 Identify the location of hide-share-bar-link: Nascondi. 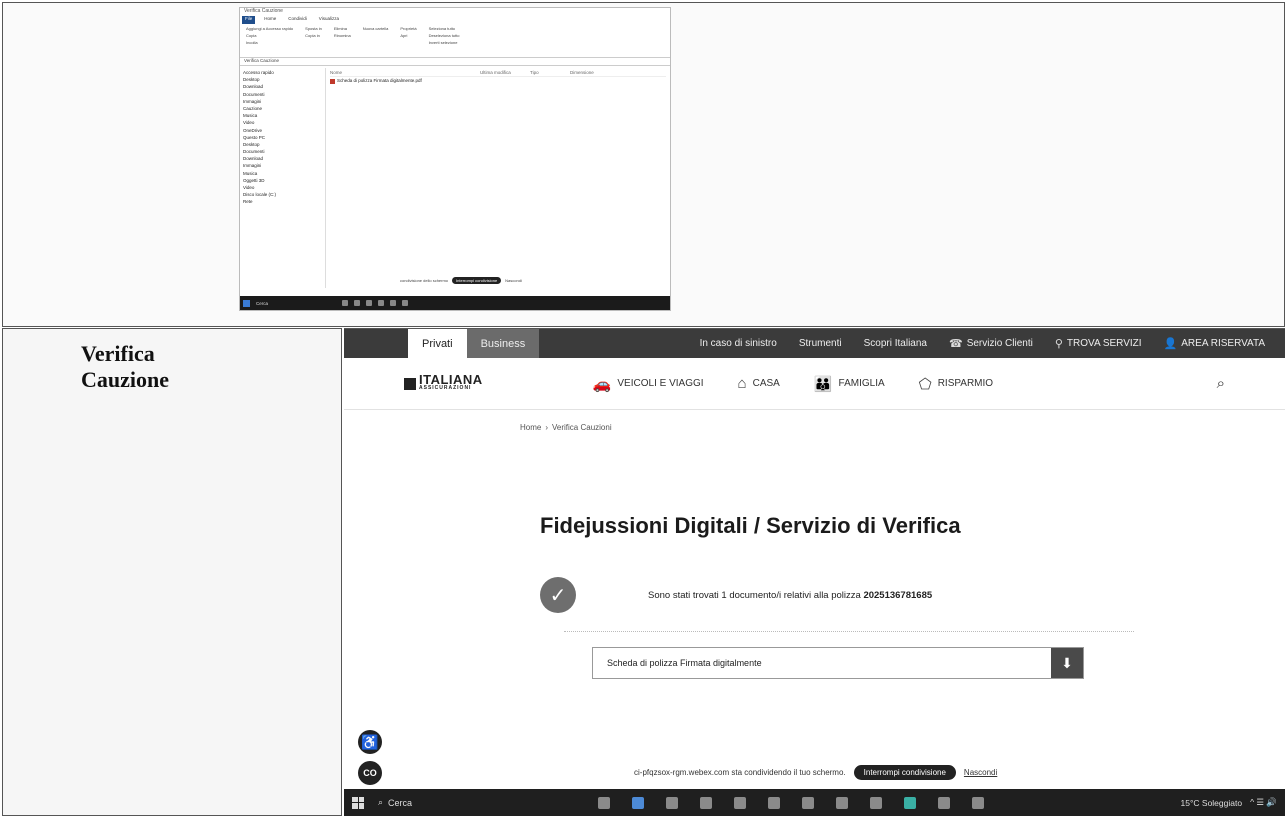
(980, 772).